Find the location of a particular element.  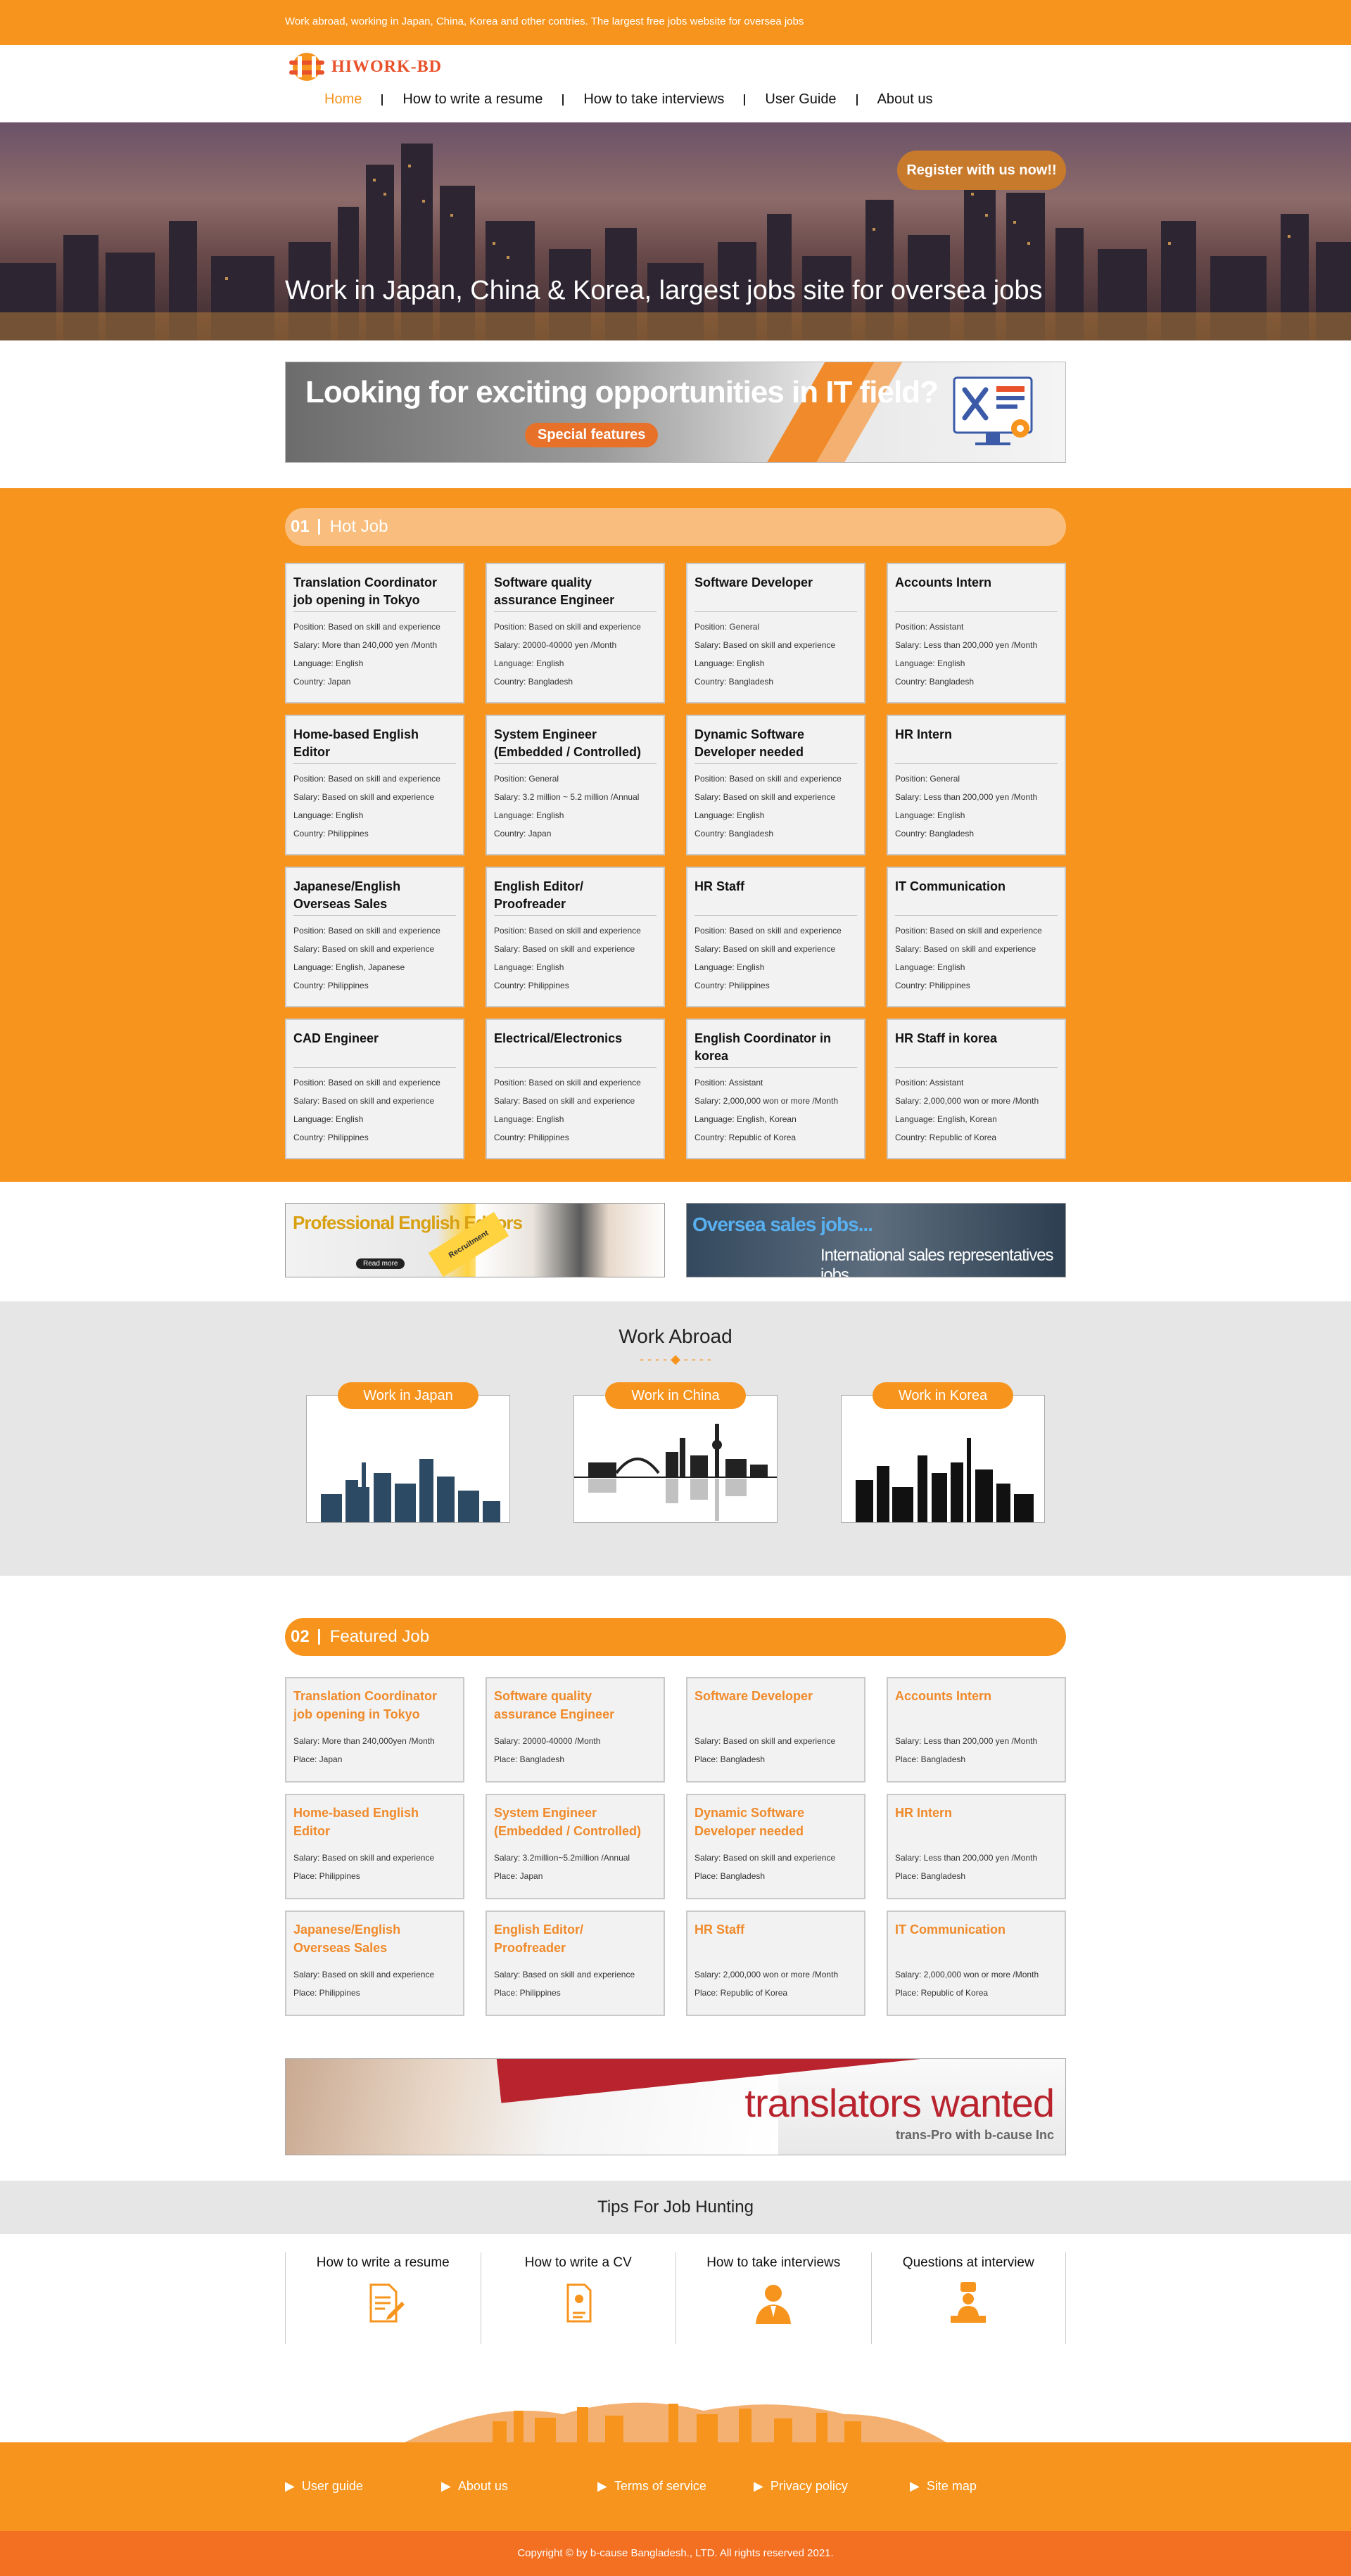

country-label: Work in Japan is located at coordinates (408, 1395).